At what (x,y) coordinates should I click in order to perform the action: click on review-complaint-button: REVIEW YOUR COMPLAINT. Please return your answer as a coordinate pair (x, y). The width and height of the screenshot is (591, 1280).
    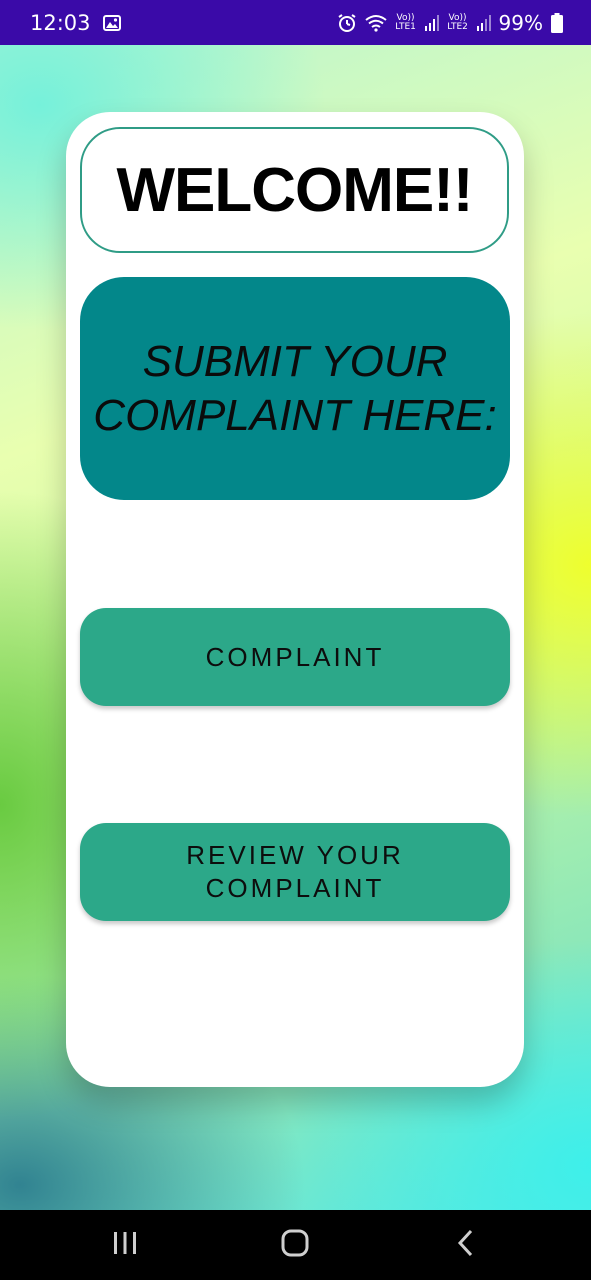
    Looking at the image, I should click on (295, 872).